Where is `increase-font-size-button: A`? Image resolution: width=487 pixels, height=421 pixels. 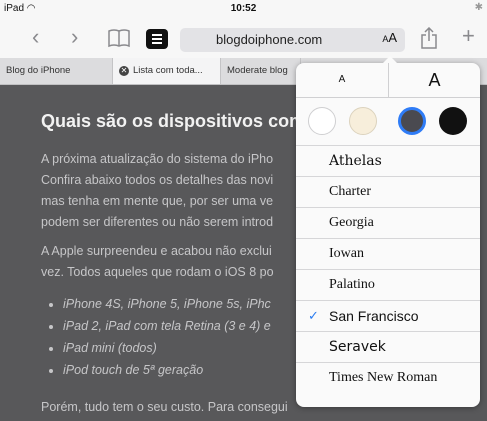
increase-font-size-button: A is located at coordinates (434, 80).